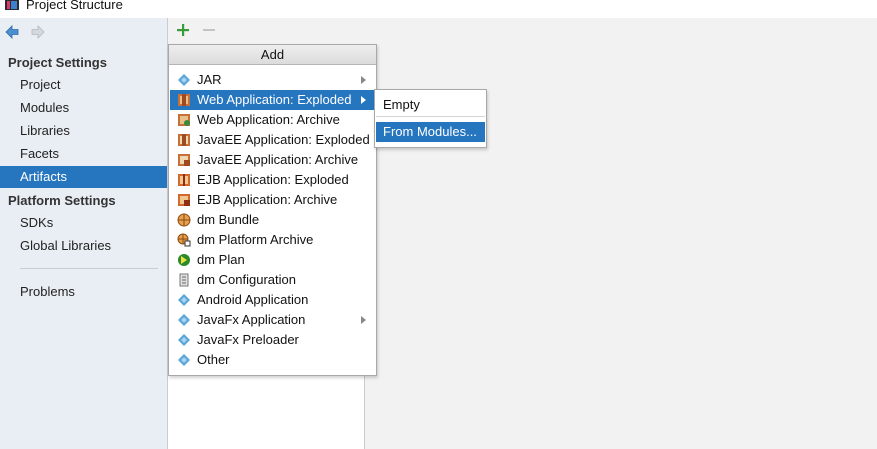 The height and width of the screenshot is (449, 877). I want to click on web-app-icon, so click(184, 100).